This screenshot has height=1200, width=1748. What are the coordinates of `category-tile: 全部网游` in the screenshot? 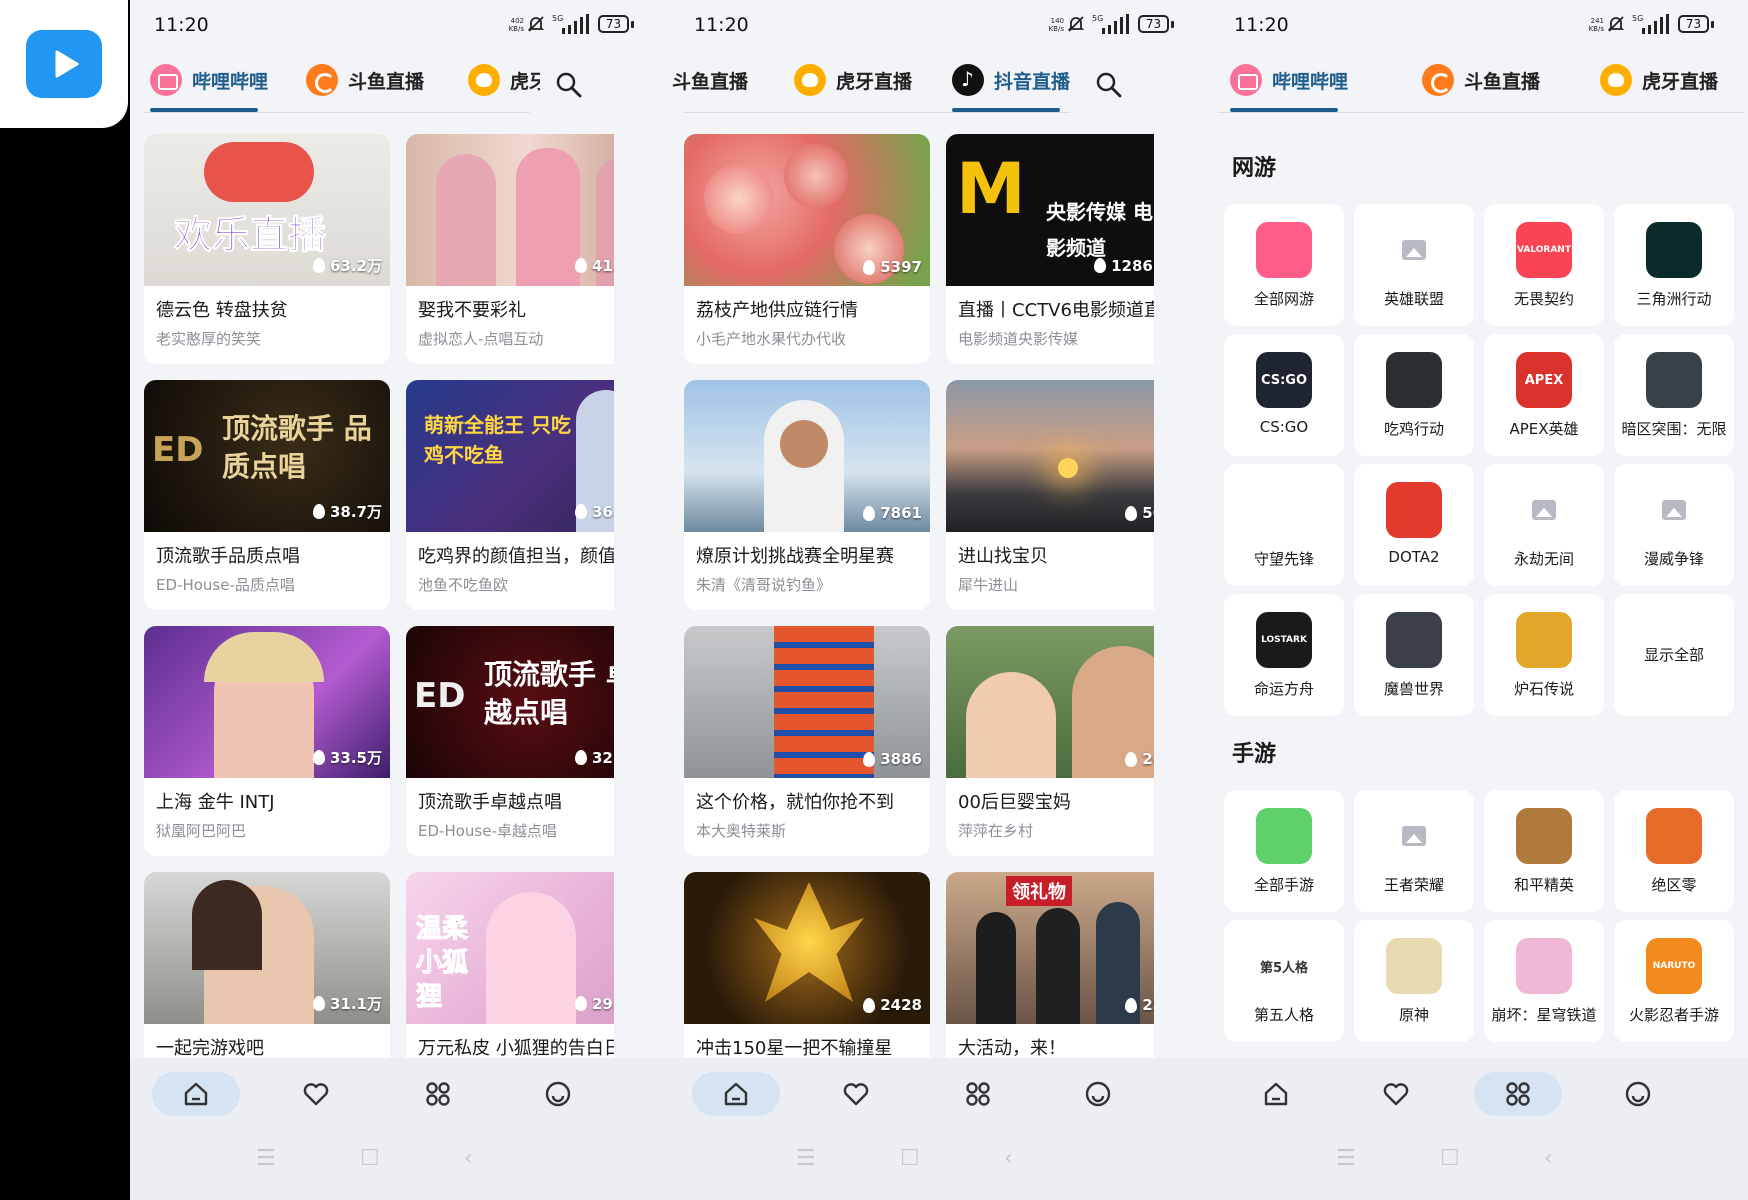 It's located at (1284, 265).